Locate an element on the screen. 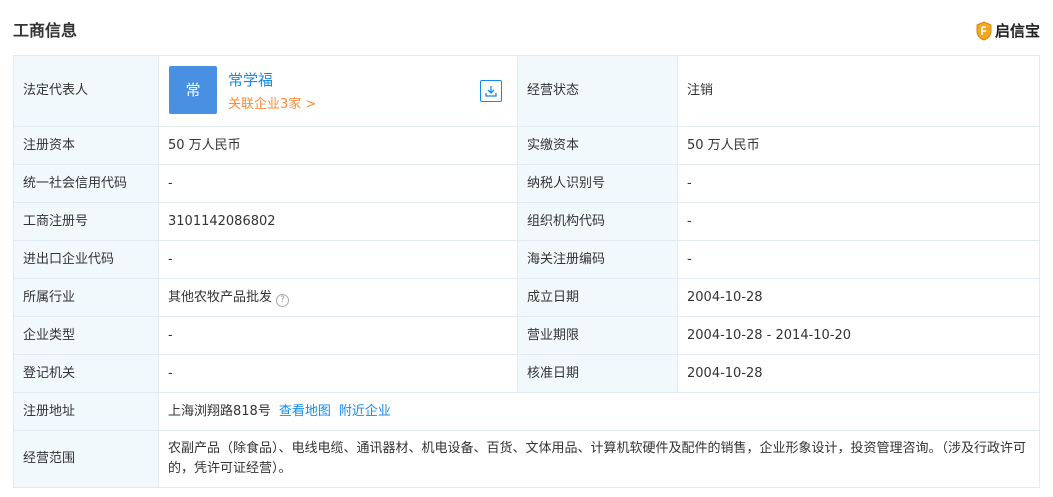  legal-rep-cell: 常 常学福 关联企业3家 > is located at coordinates (338, 91).